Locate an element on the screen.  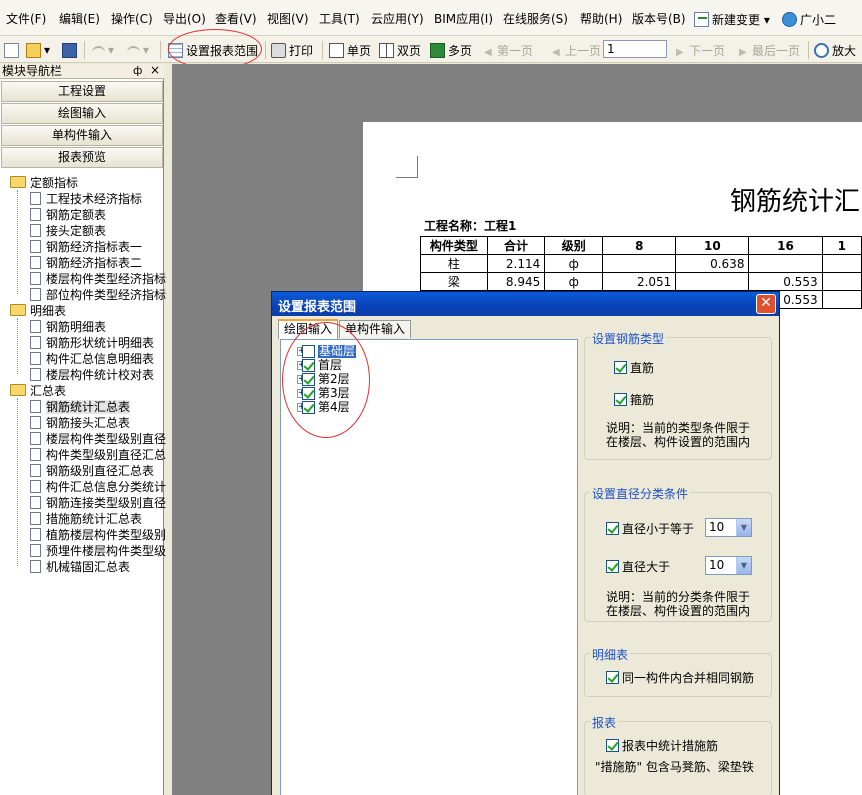
floor-item-first: 首层 is located at coordinates (322, 365).